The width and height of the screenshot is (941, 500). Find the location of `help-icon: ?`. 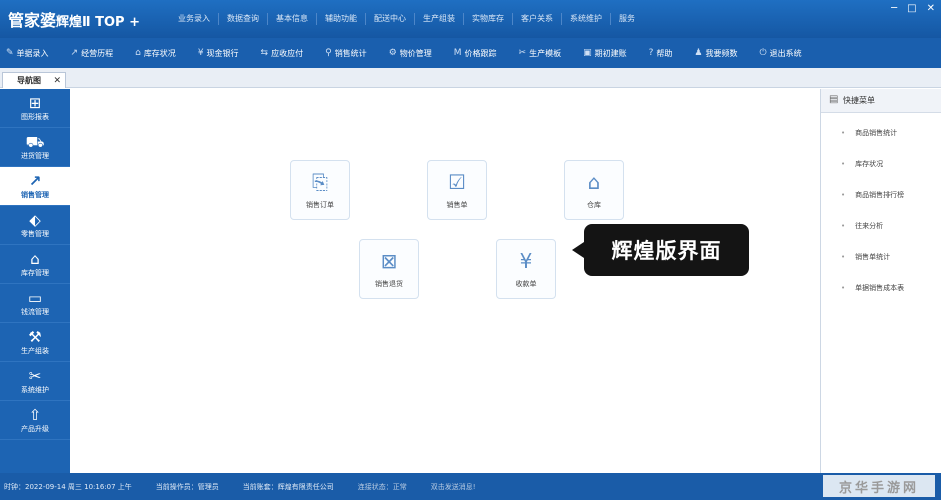

help-icon: ? is located at coordinates (651, 53).